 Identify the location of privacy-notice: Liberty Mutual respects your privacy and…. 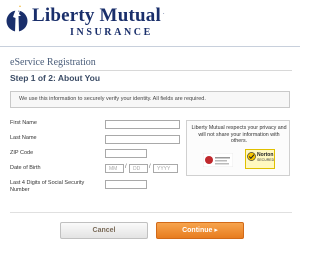
(238, 148).